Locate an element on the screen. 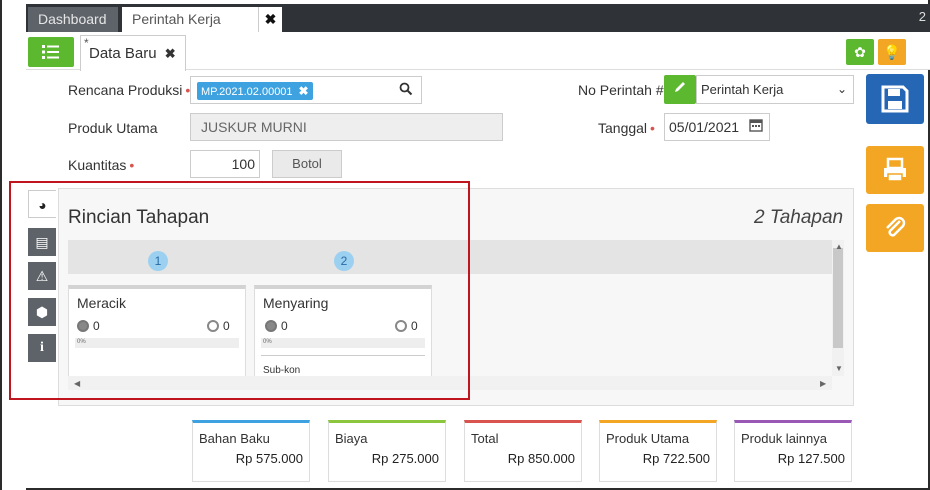  search-icon is located at coordinates (406, 89).